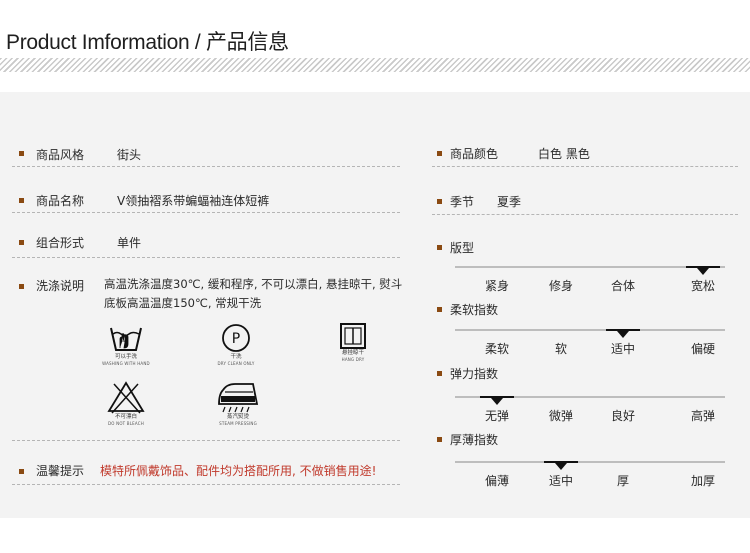 This screenshot has width=750, height=553. Describe the element at coordinates (474, 310) in the screenshot. I see `scale-title: 柔软指数` at that location.